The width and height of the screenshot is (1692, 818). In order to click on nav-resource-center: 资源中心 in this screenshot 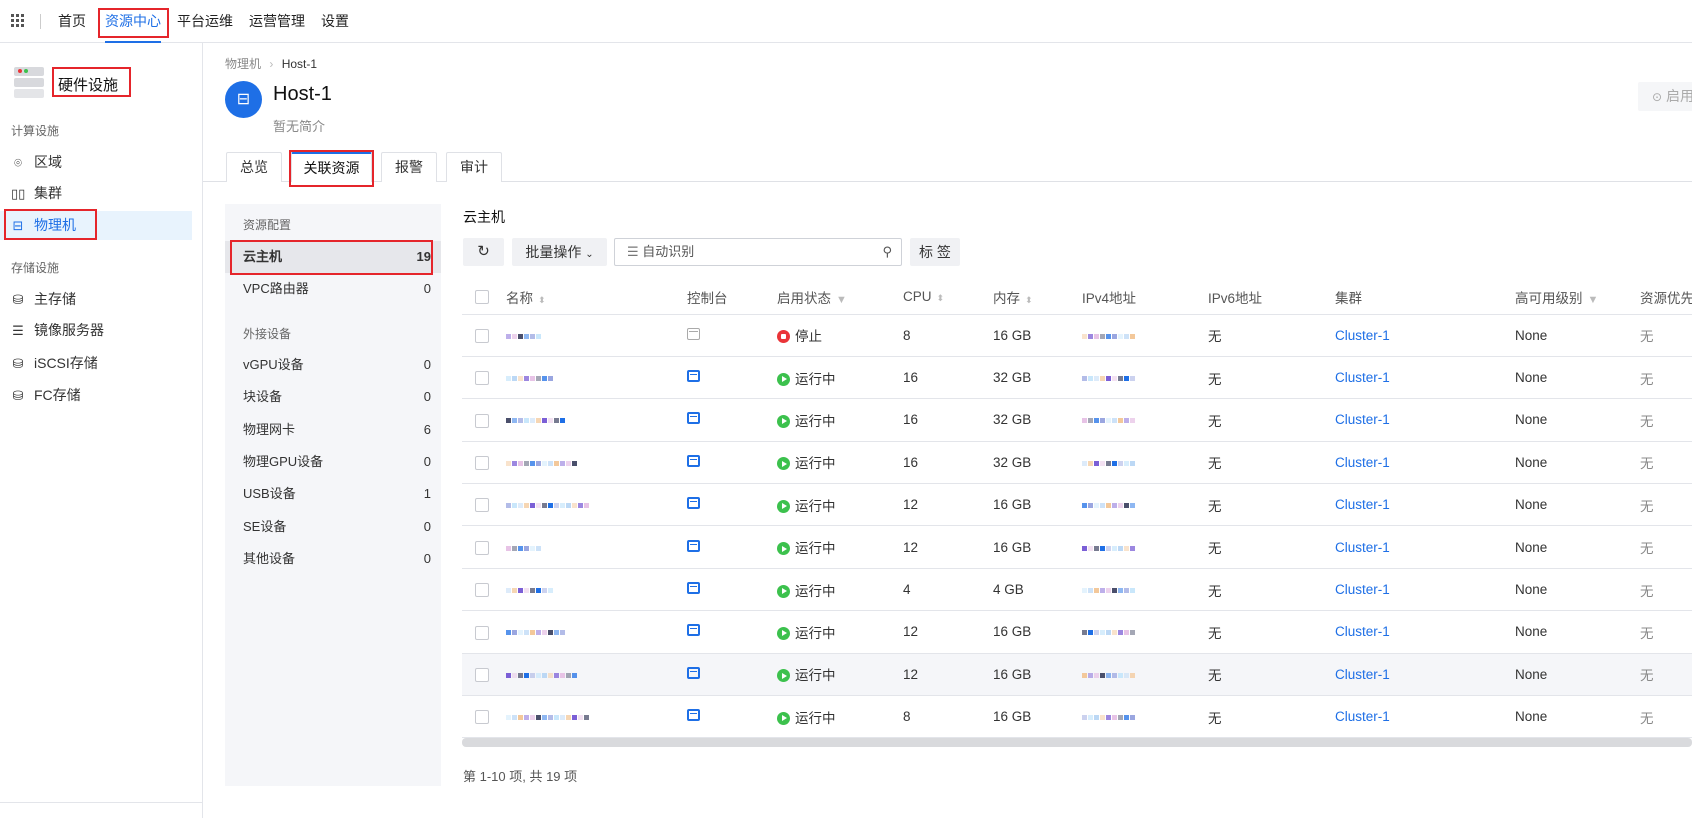, I will do `click(133, 21)`.